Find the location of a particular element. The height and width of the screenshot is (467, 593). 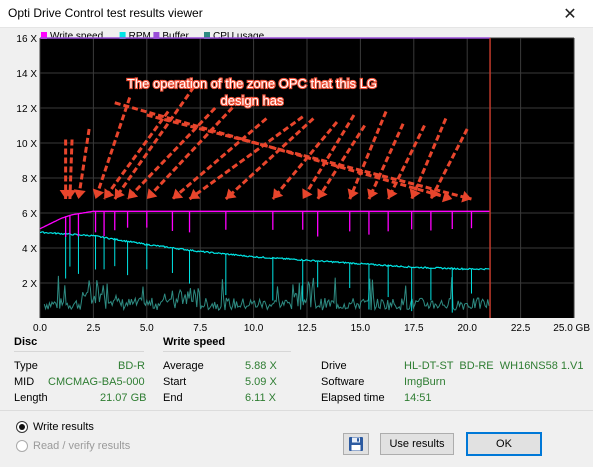

radio-read-verify-label: Read / verify results is located at coordinates (82, 446).